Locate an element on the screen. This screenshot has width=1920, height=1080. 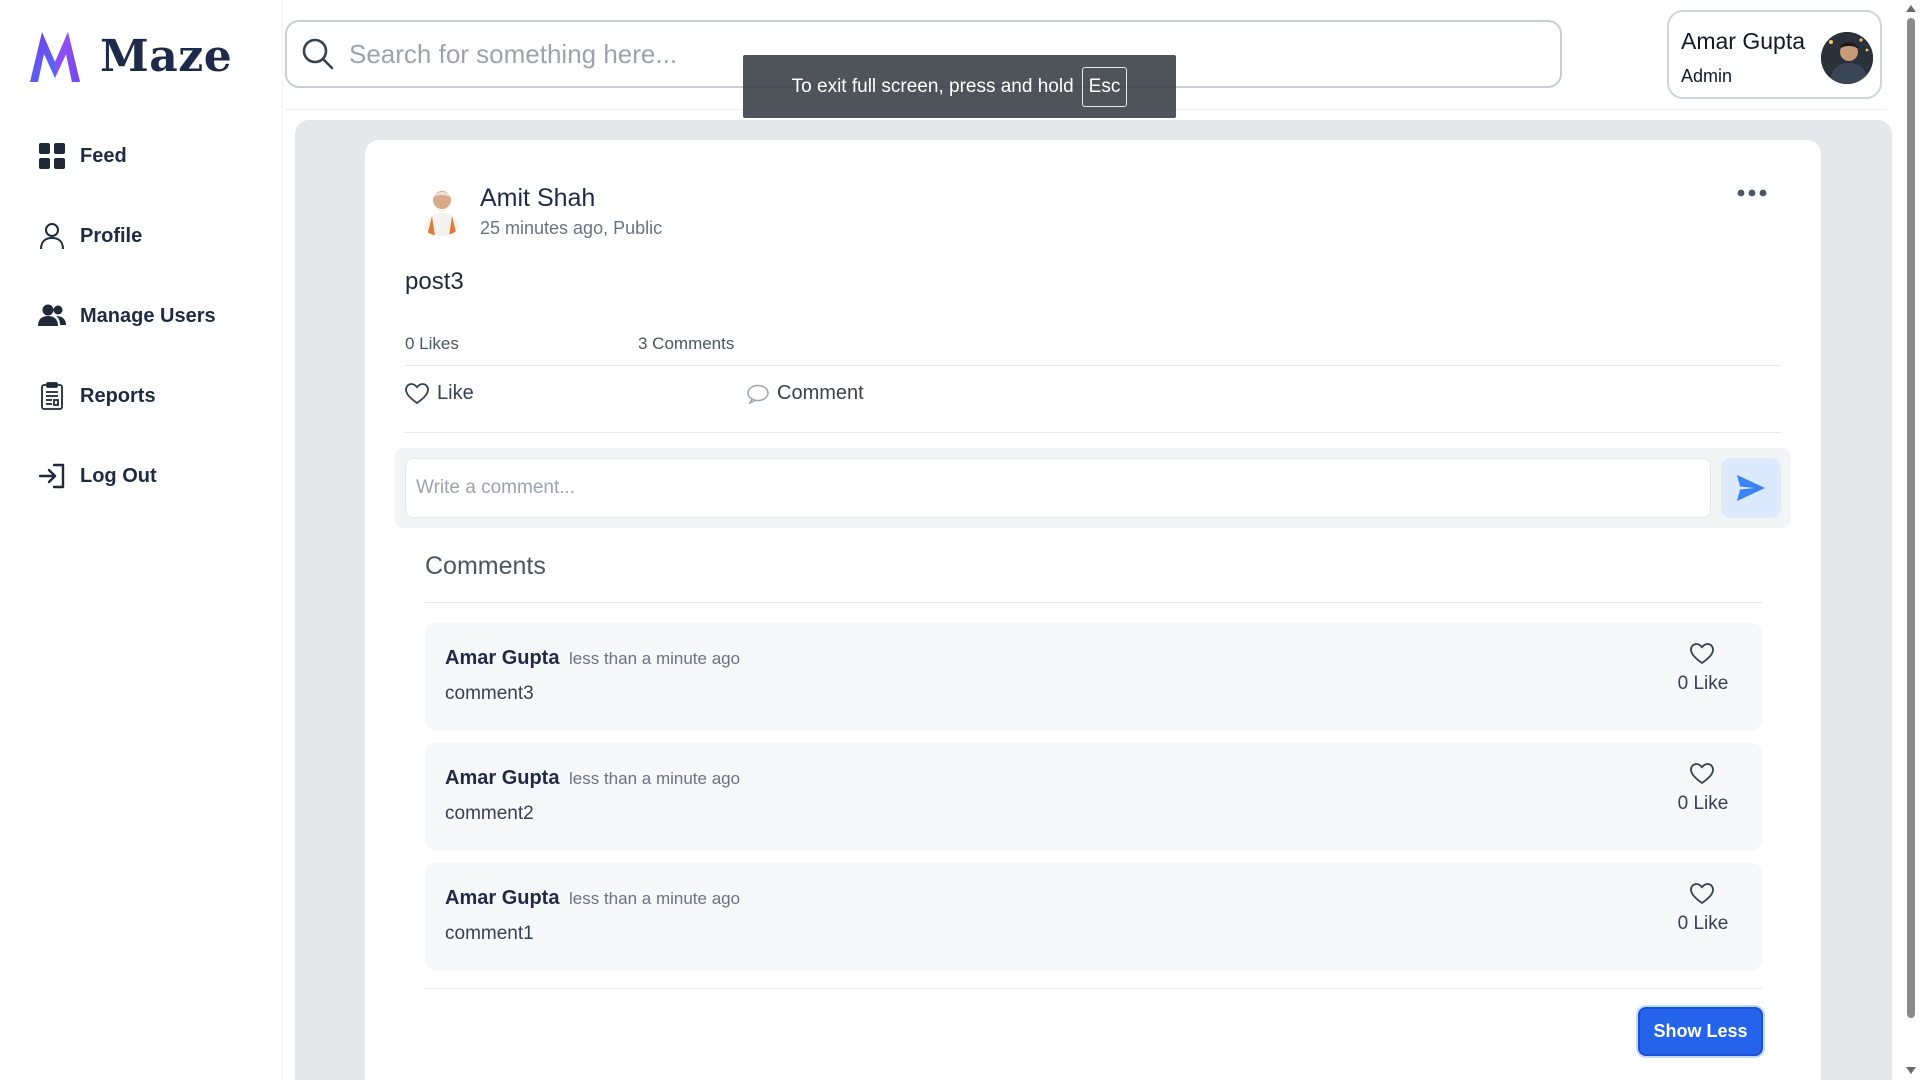
post-author-name: Amit Shah is located at coordinates (537, 198).